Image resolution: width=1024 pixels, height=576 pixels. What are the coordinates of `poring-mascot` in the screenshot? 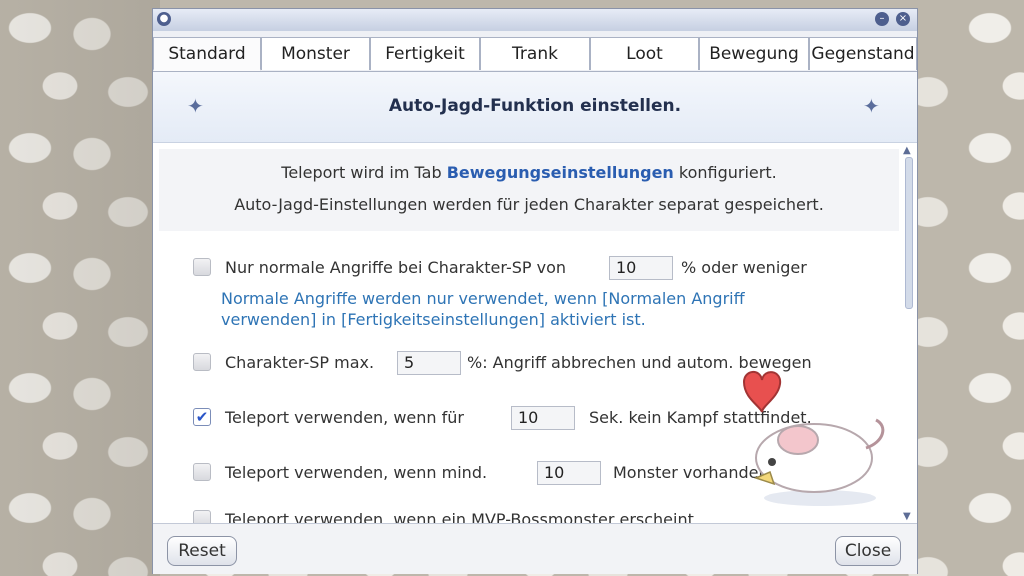 It's located at (813, 438).